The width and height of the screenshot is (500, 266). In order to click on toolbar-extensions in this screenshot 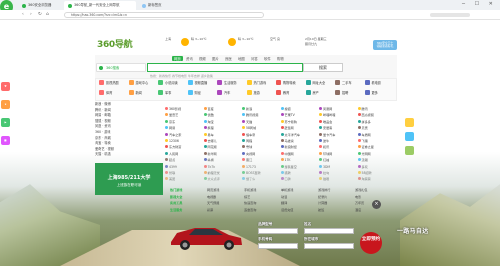, I will do `click(450, 15)`.